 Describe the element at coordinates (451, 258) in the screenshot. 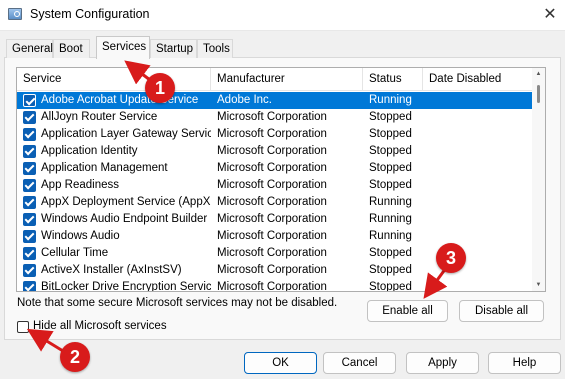

I see `annotation-badge-3: 3` at that location.